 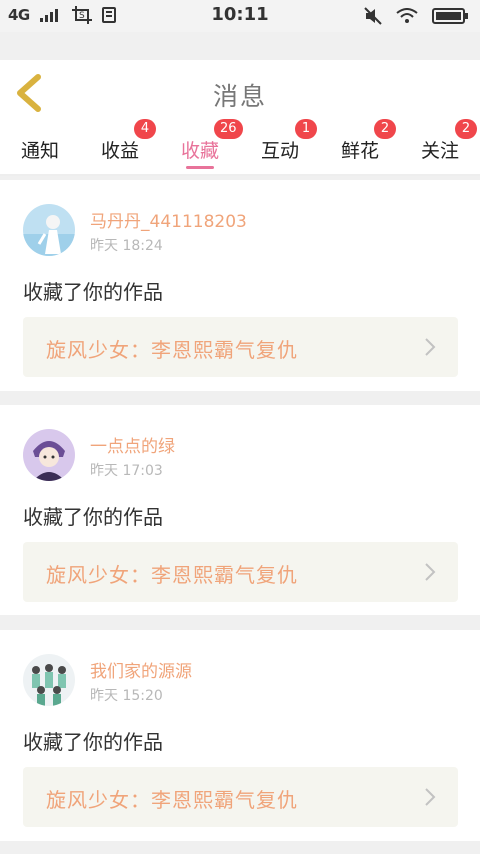 I want to click on mute-icon, so click(x=373, y=16).